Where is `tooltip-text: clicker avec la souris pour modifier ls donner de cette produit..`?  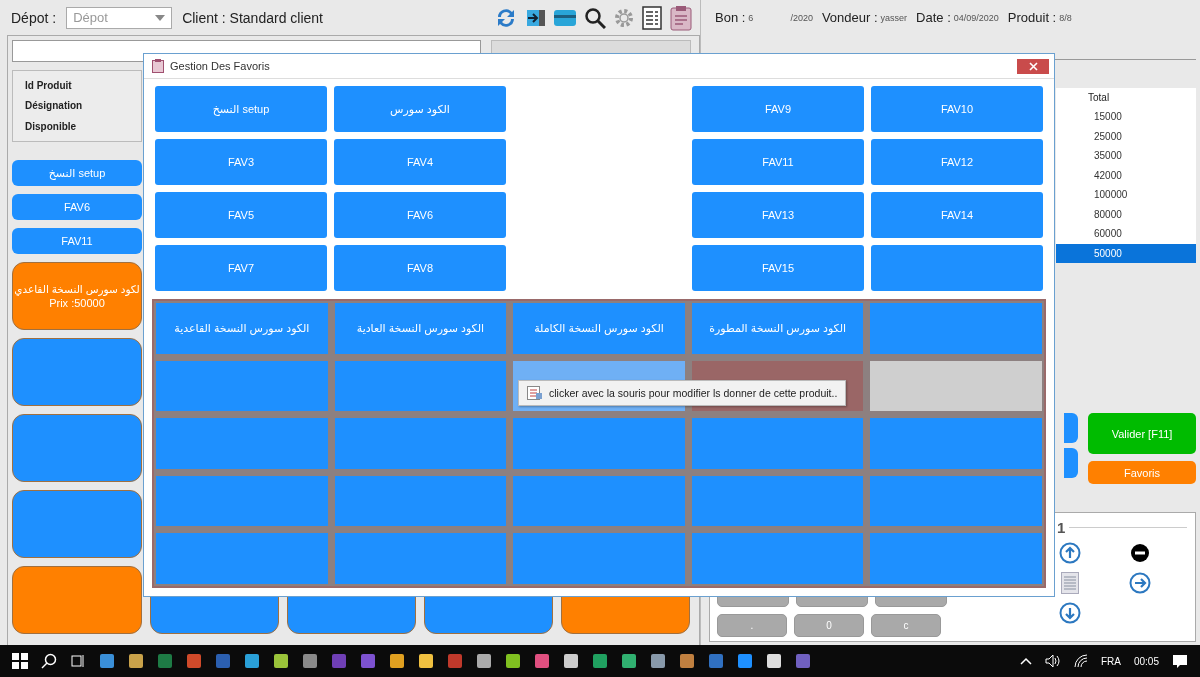
tooltip-text: clicker avec la souris pour modifier ls donner de cette produit.. is located at coordinates (693, 393).